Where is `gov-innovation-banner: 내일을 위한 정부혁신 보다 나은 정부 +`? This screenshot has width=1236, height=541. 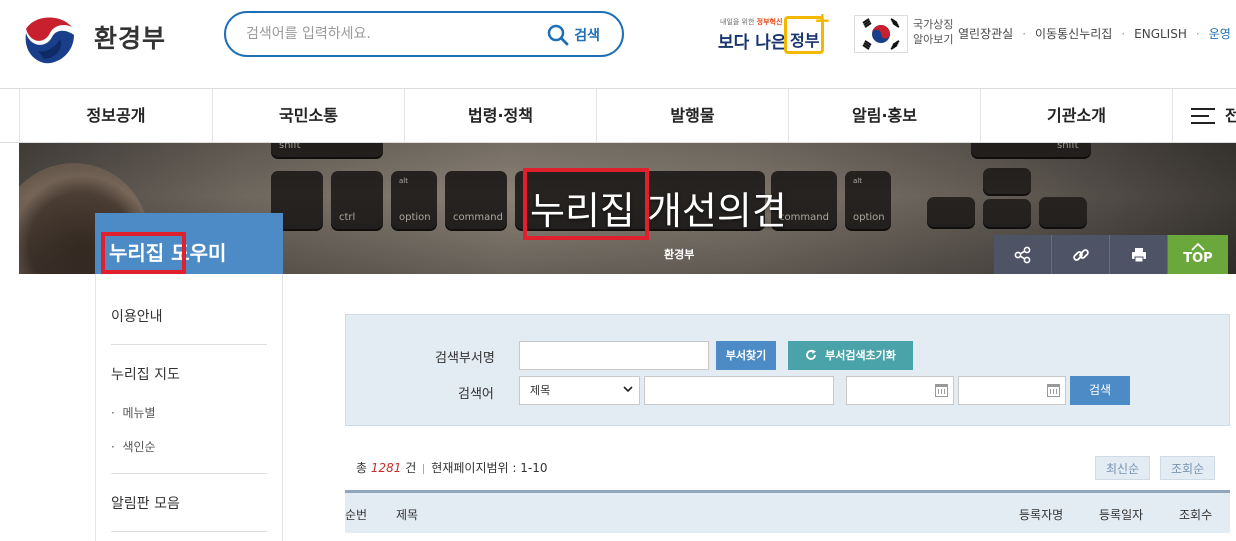 gov-innovation-banner: 내일을 위한 정부혁신 보다 나은 정부 + is located at coordinates (774, 33).